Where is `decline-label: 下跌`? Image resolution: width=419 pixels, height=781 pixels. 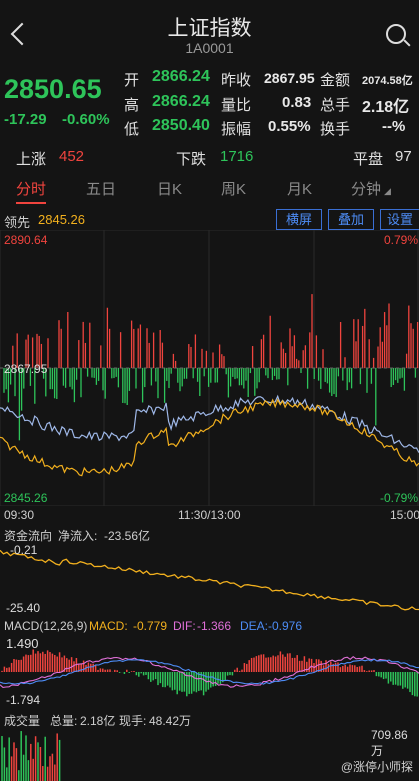
decline-label: 下跌 is located at coordinates (191, 159).